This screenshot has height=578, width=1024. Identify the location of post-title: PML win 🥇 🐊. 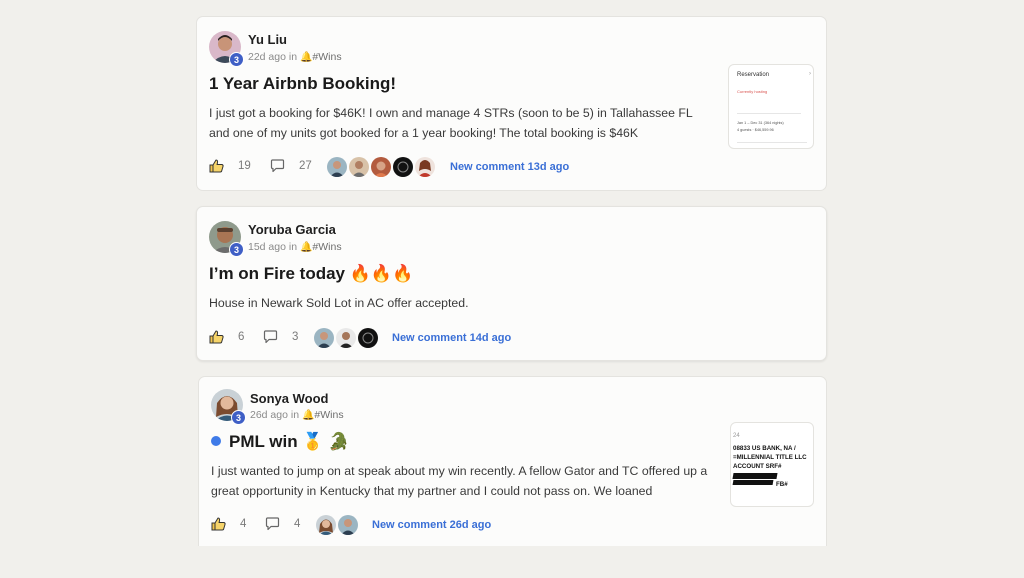
(289, 441).